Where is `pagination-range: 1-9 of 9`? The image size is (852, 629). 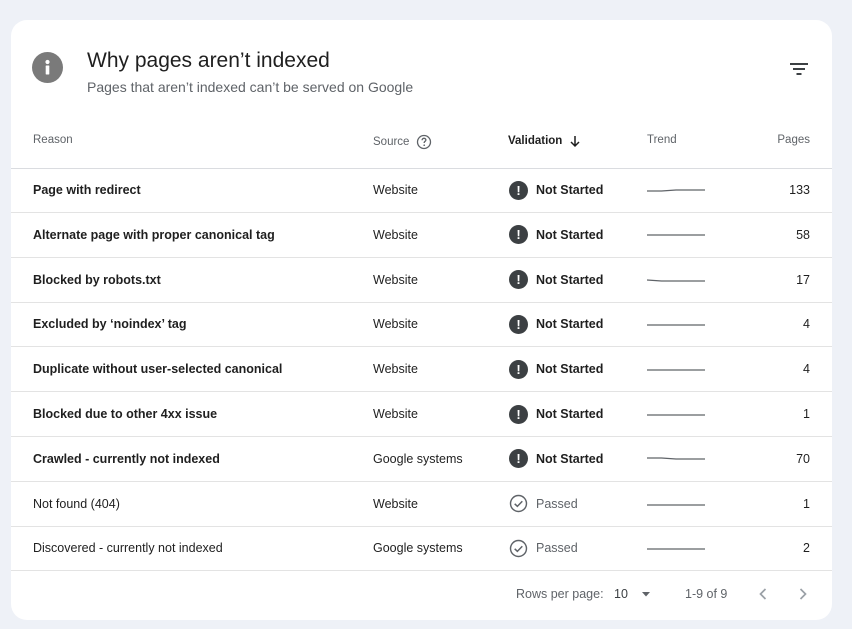
pagination-range: 1-9 of 9 is located at coordinates (706, 594).